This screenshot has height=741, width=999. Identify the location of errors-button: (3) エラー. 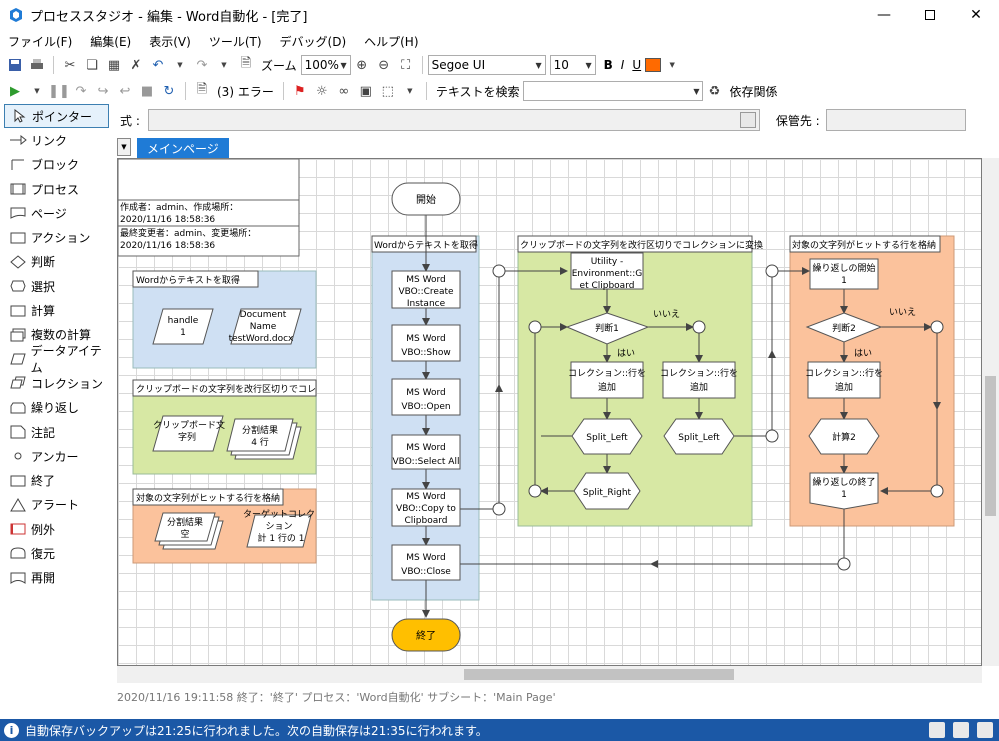
(245, 91).